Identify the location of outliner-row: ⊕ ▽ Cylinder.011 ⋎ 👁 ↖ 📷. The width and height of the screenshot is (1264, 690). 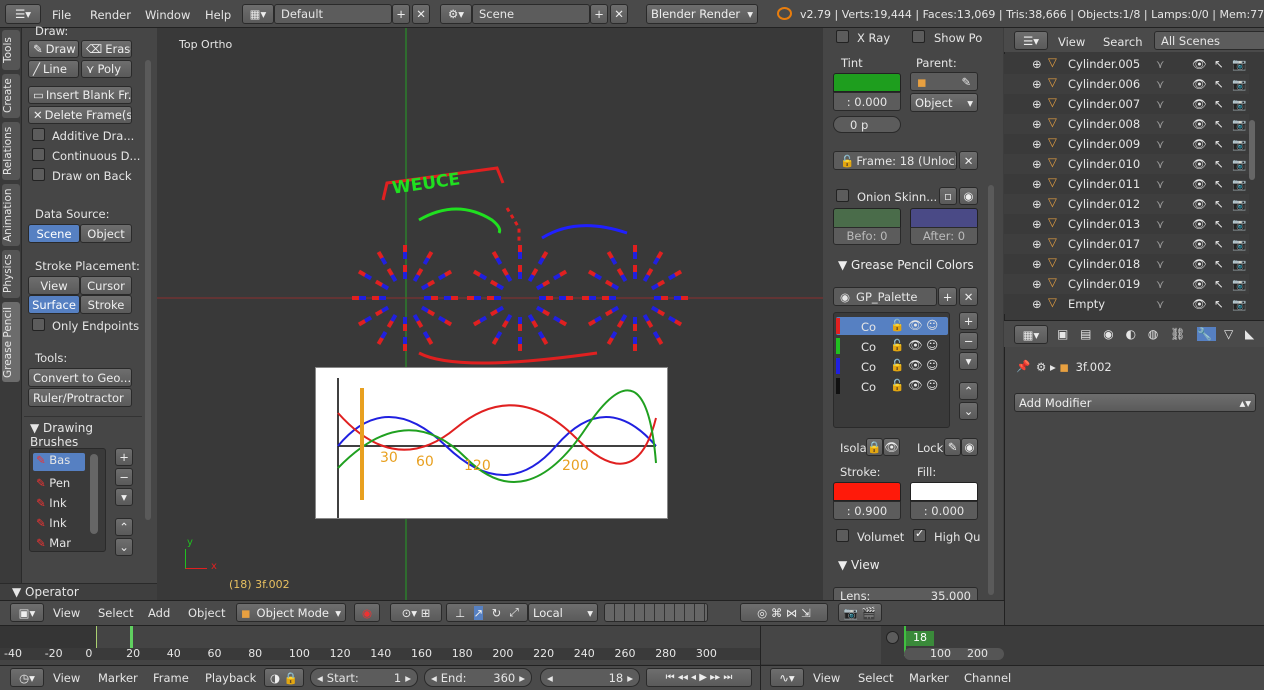
(1126, 184).